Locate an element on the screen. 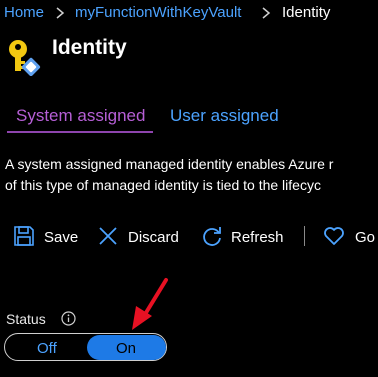  discard-button: Discard is located at coordinates (140, 236).